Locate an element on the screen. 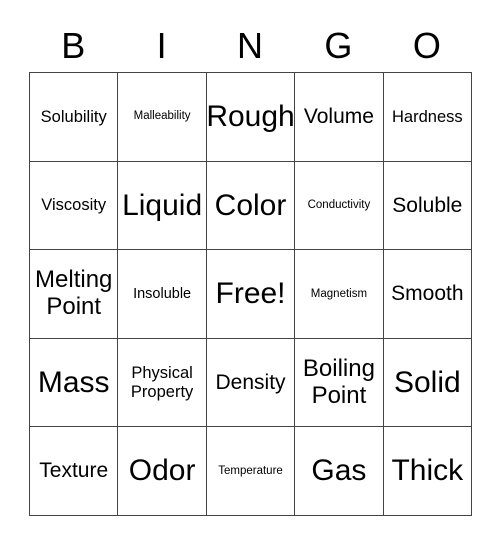 The image size is (500, 544). bingo-cell-n5: Temperature is located at coordinates (251, 471).